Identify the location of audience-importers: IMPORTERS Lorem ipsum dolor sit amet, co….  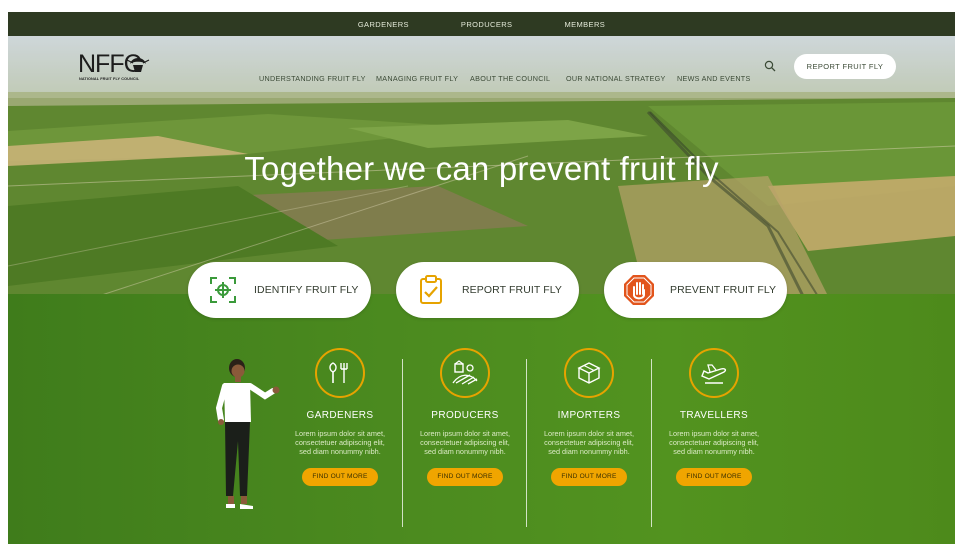
(589, 417).